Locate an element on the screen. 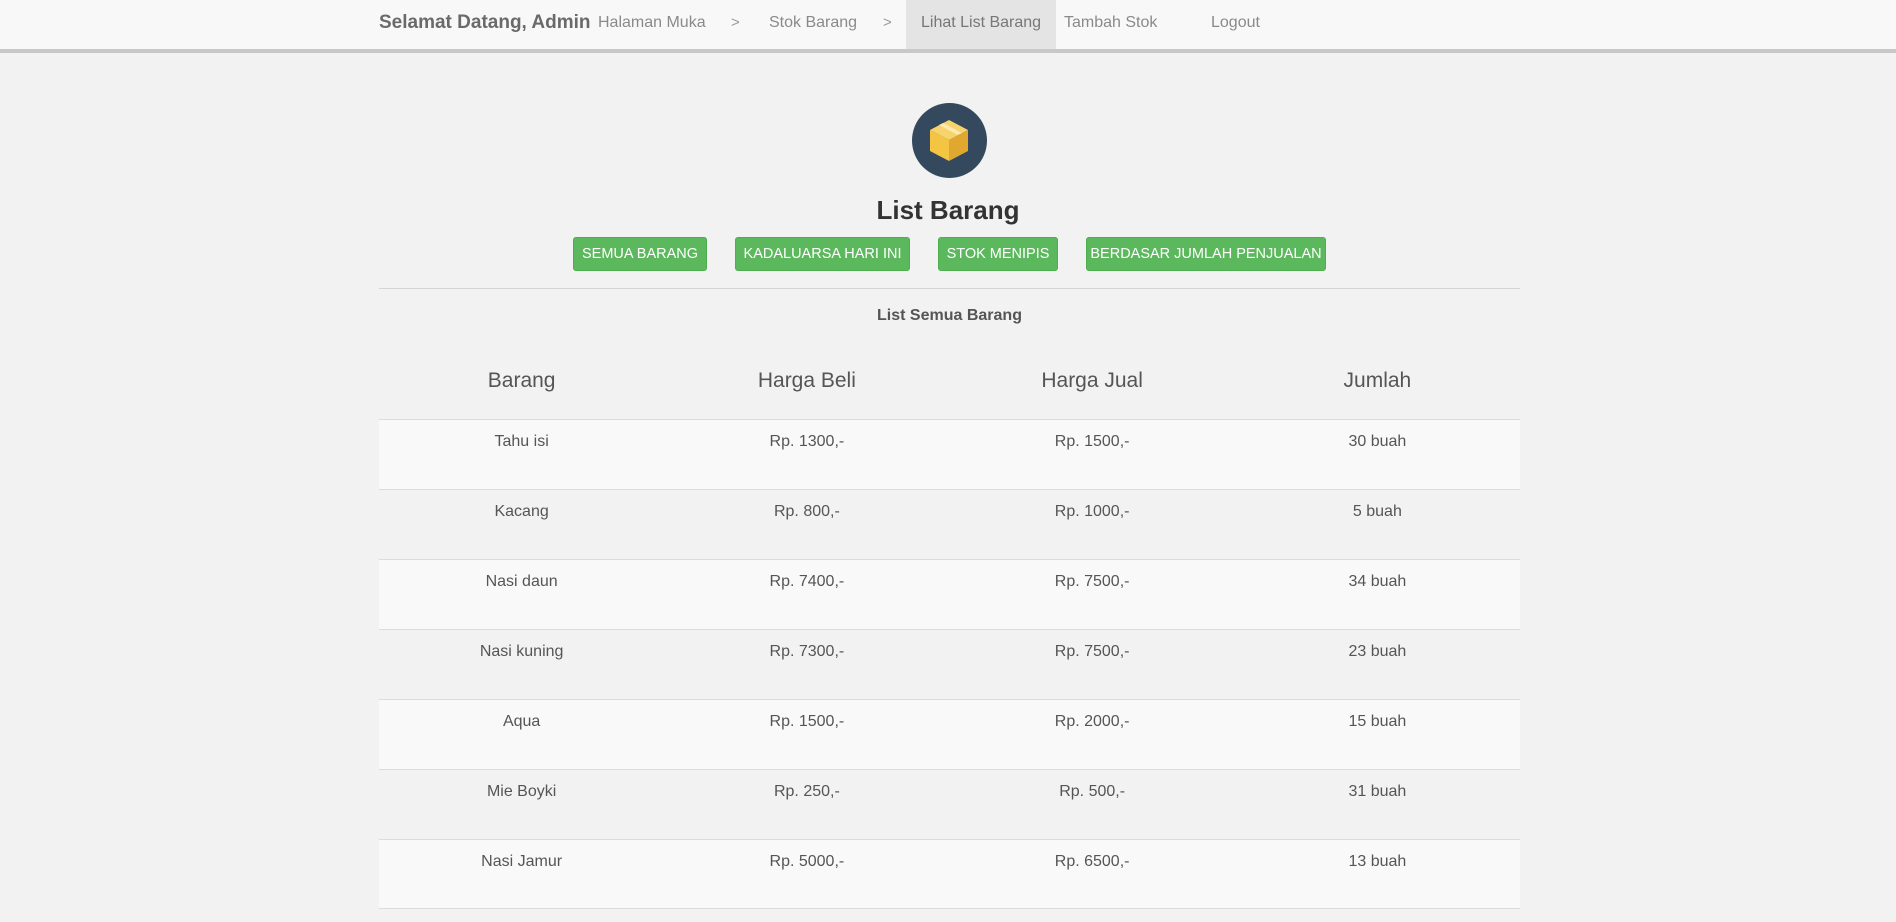 This screenshot has width=1896, height=922. cell-jumlah: 13 buah is located at coordinates (1377, 861).